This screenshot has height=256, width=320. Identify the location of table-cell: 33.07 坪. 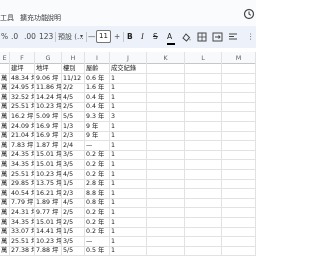
(22, 232).